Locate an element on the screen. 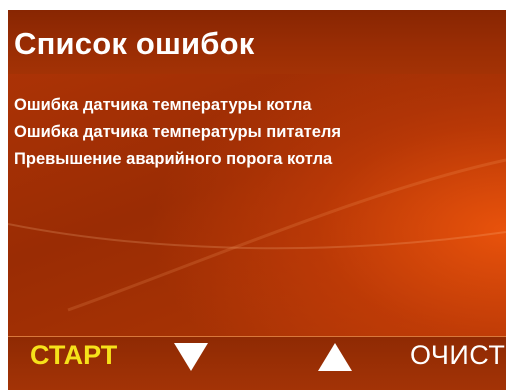 The image size is (506, 390). error-item: Ошибка датчика температуры питателя is located at coordinates (177, 132).